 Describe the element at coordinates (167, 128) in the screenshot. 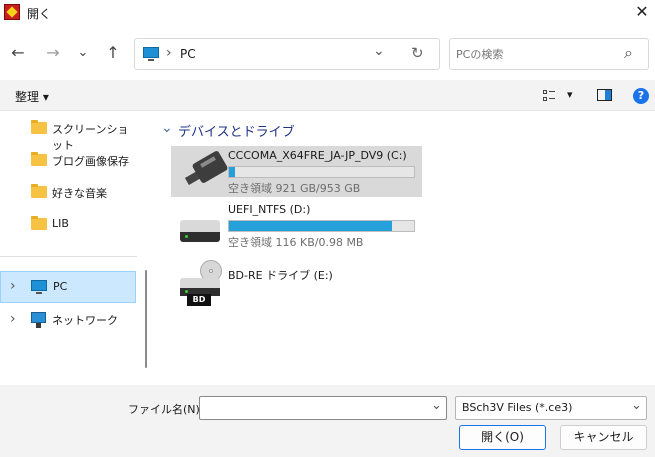

I see `group-chevron-icon: ⌄` at that location.